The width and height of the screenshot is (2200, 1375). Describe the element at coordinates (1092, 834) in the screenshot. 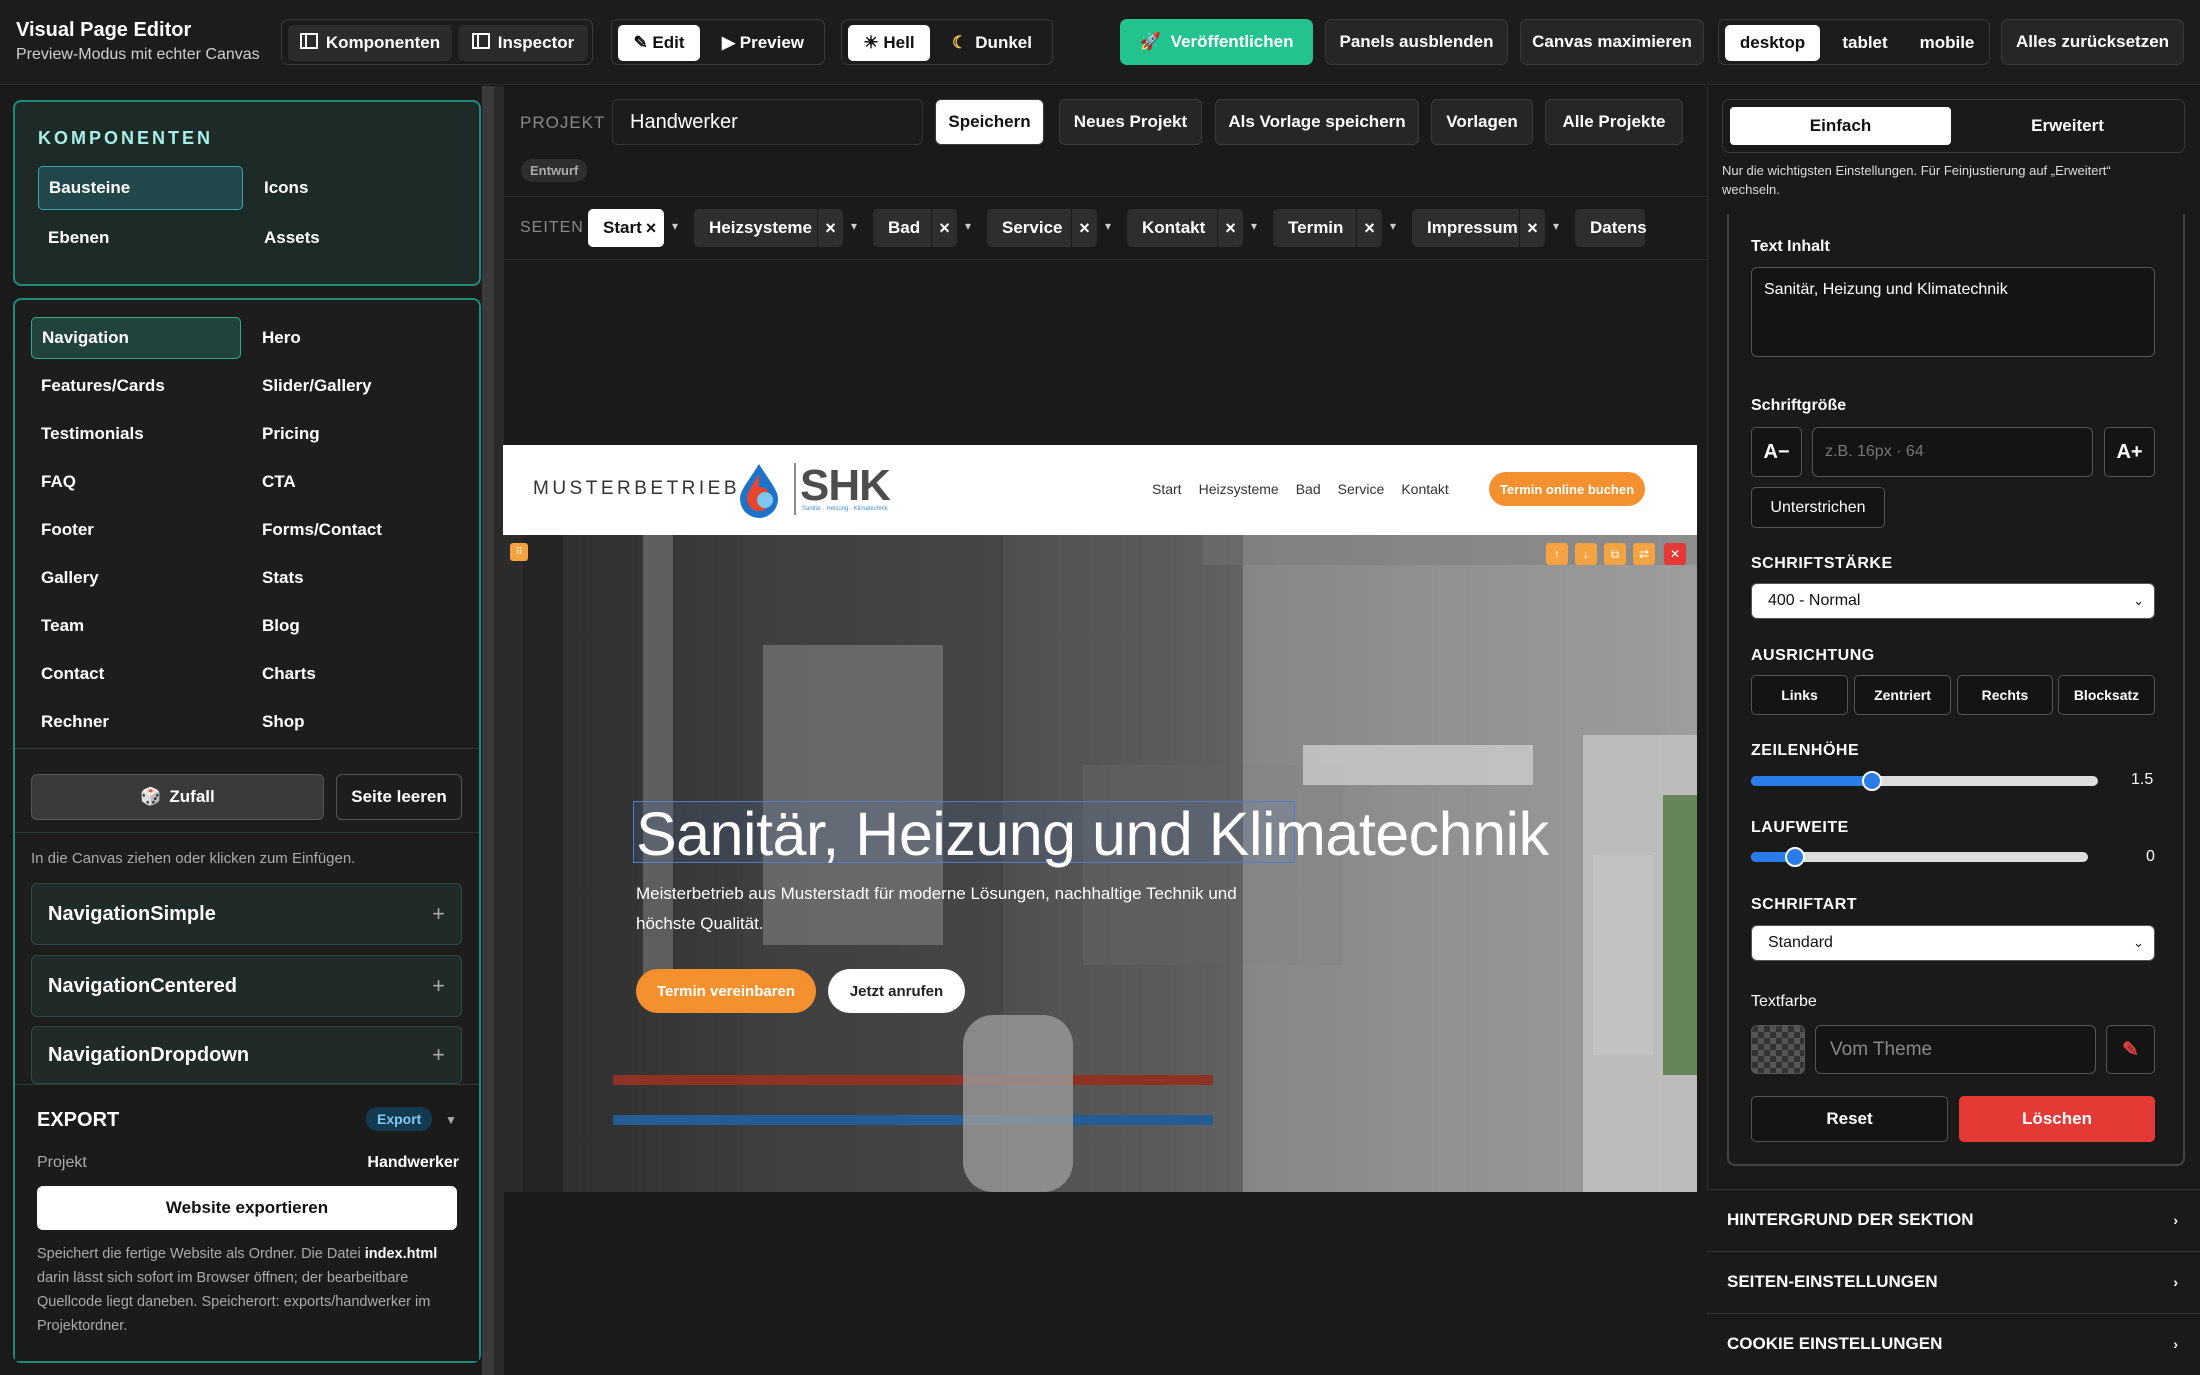

I see `hero-title: Sanitär, Heizung und Klimatechnik` at that location.